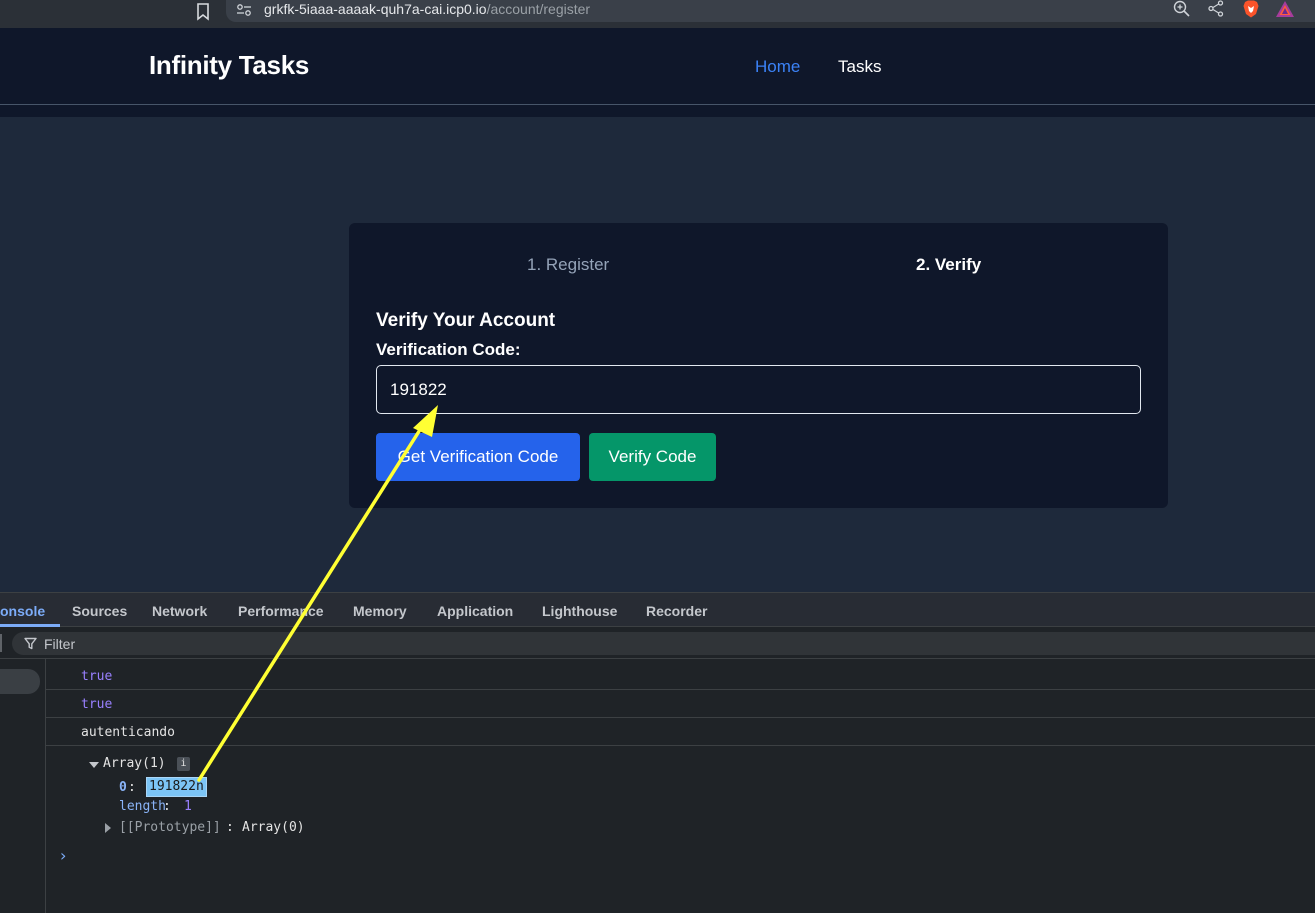 This screenshot has height=913, width=1315. What do you see at coordinates (1181, 8) in the screenshot?
I see `zoom-icon` at bounding box center [1181, 8].